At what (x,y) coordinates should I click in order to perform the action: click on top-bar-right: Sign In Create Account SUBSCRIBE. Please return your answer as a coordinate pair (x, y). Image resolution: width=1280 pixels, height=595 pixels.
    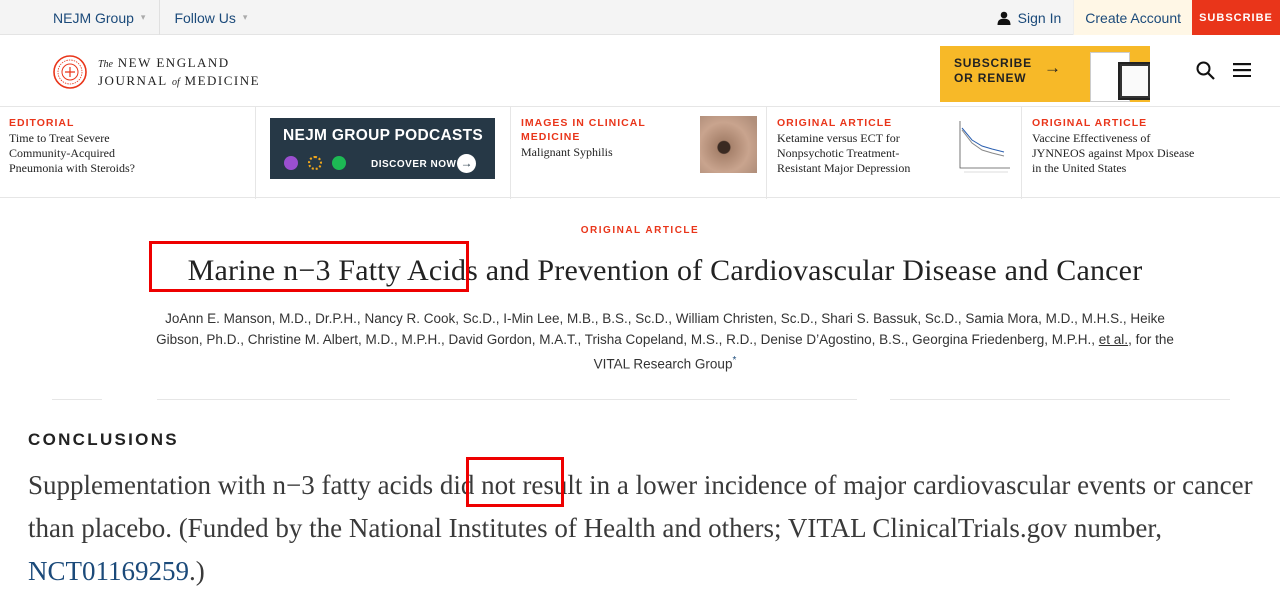
    Looking at the image, I should click on (1138, 17).